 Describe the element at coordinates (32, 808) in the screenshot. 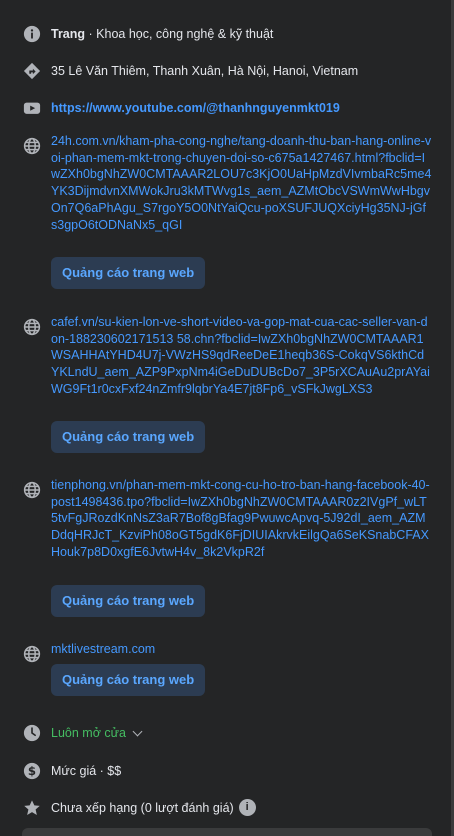

I see `star-icon` at that location.